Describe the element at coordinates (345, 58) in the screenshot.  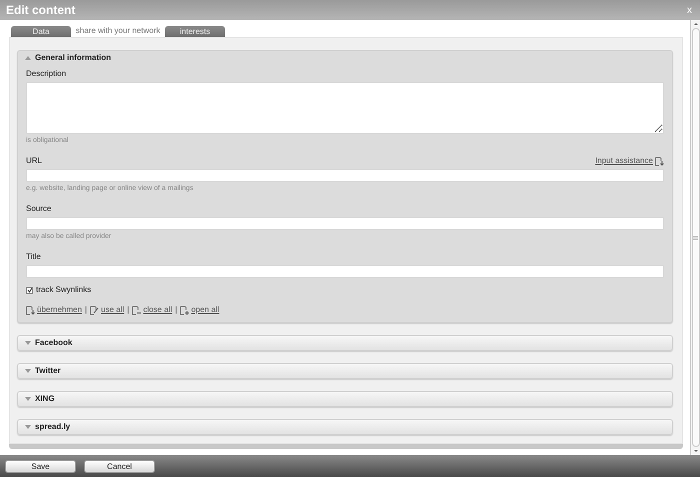
I see `section-header: General information` at that location.